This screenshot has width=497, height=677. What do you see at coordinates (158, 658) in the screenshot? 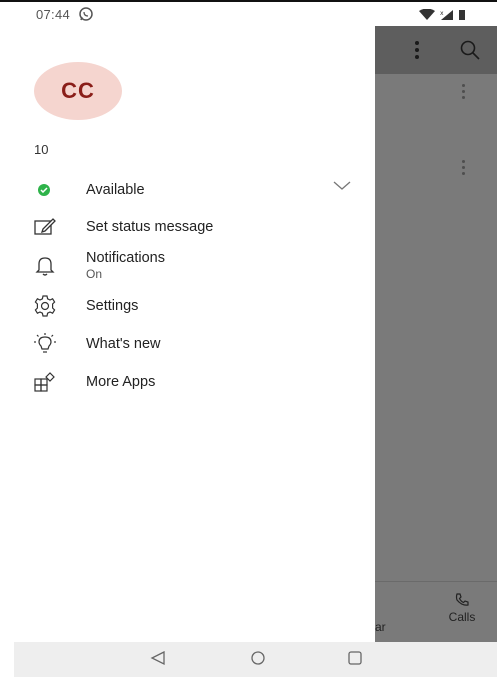
I see `back-icon` at bounding box center [158, 658].